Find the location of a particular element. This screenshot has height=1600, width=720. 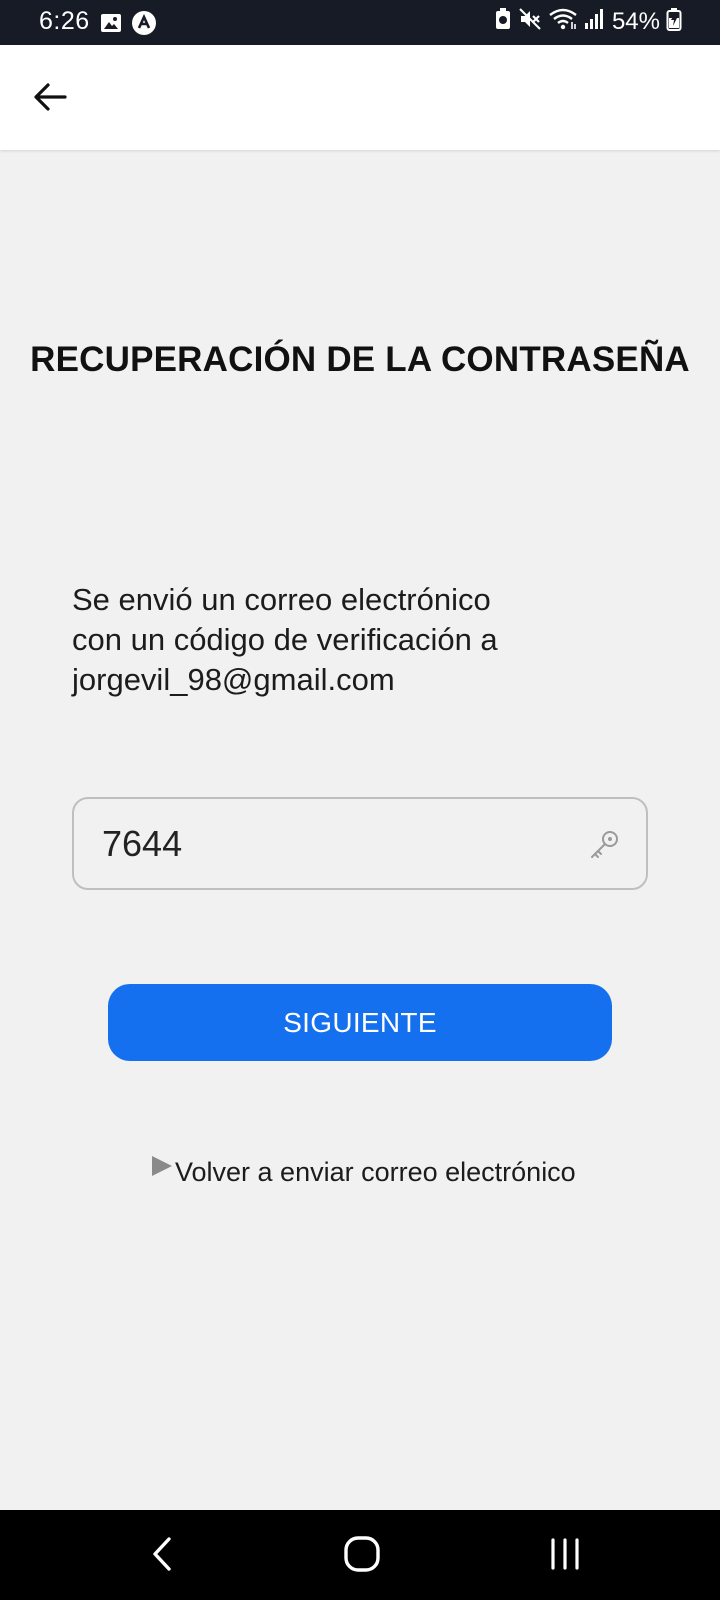

system-nav-bar is located at coordinates (360, 1555).